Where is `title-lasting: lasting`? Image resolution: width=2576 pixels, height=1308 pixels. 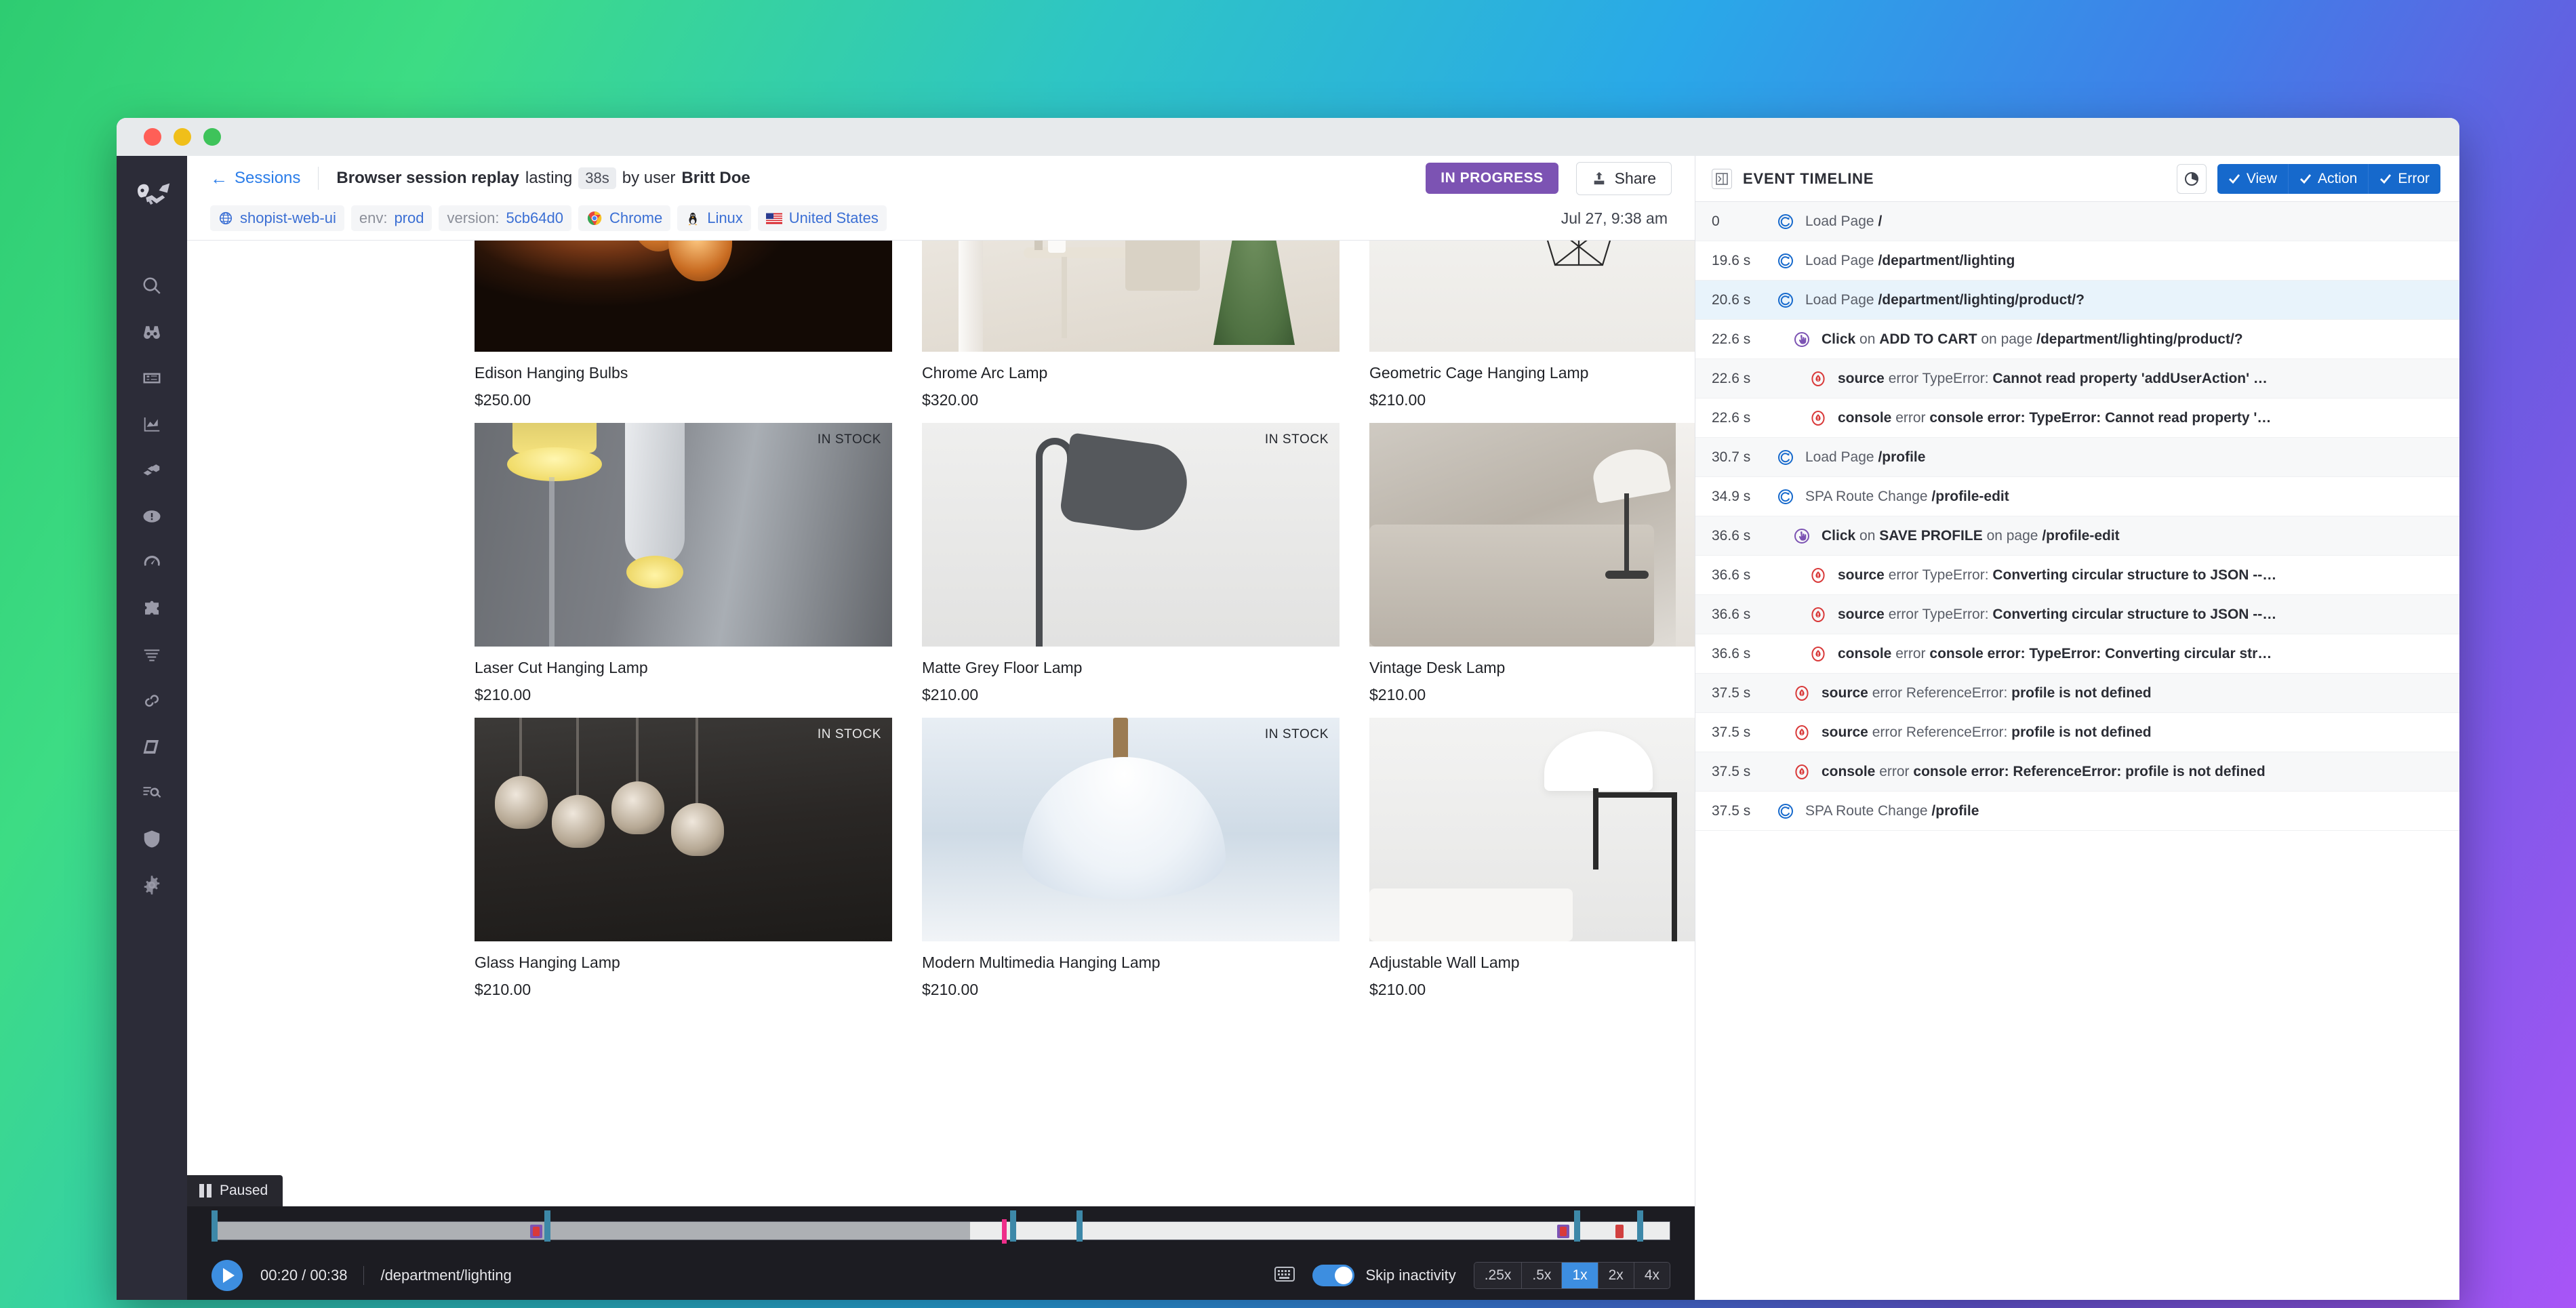
title-lasting: lasting is located at coordinates (549, 178).